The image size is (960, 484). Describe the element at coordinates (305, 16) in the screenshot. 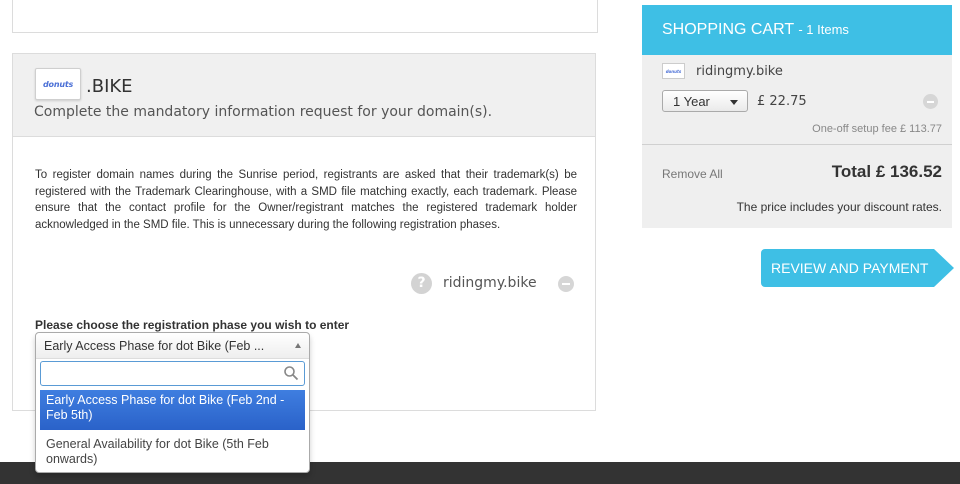

I see `previous-panel` at that location.